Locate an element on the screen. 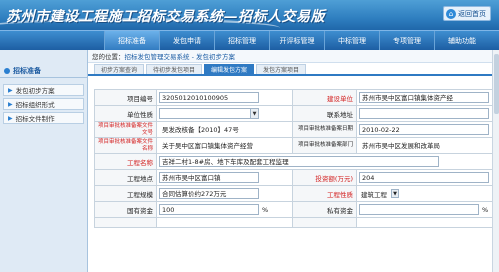 The width and height of the screenshot is (499, 272). builder-label: 建设单位 is located at coordinates (324, 97).